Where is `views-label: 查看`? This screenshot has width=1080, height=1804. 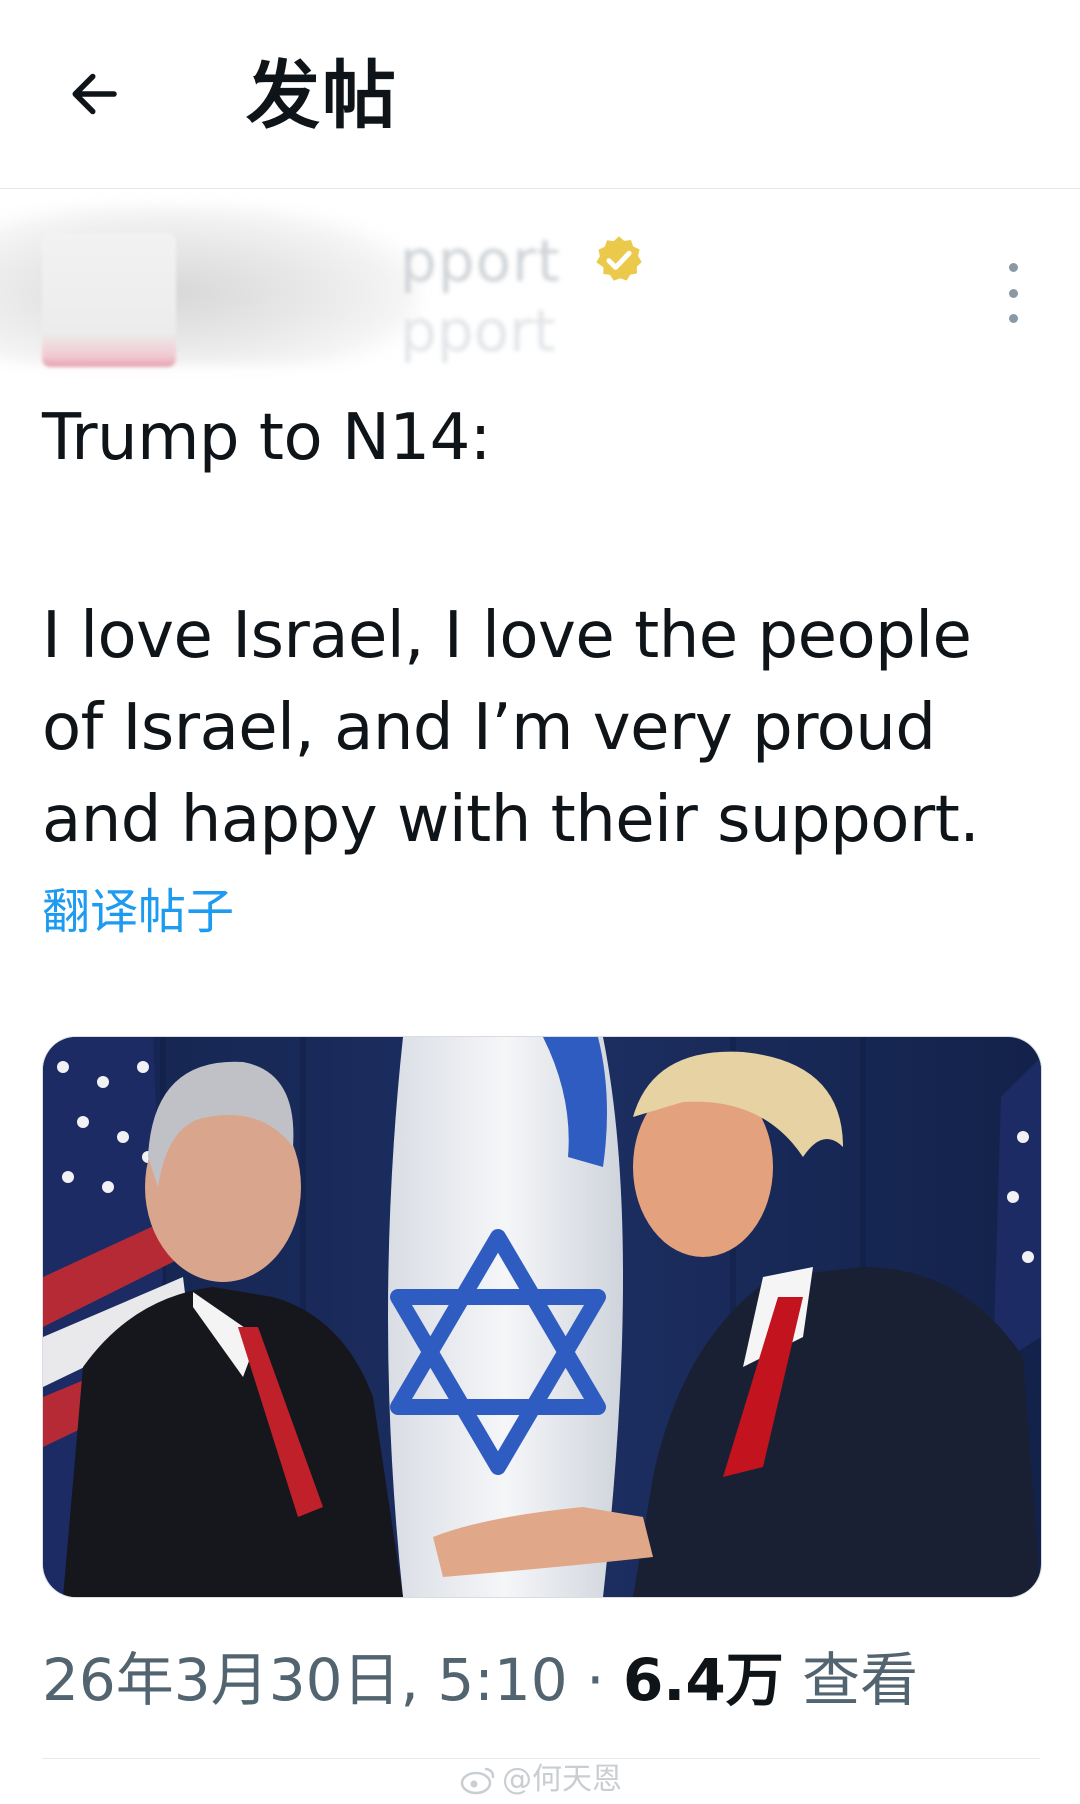
views-label: 查看 is located at coordinates (851, 1680).